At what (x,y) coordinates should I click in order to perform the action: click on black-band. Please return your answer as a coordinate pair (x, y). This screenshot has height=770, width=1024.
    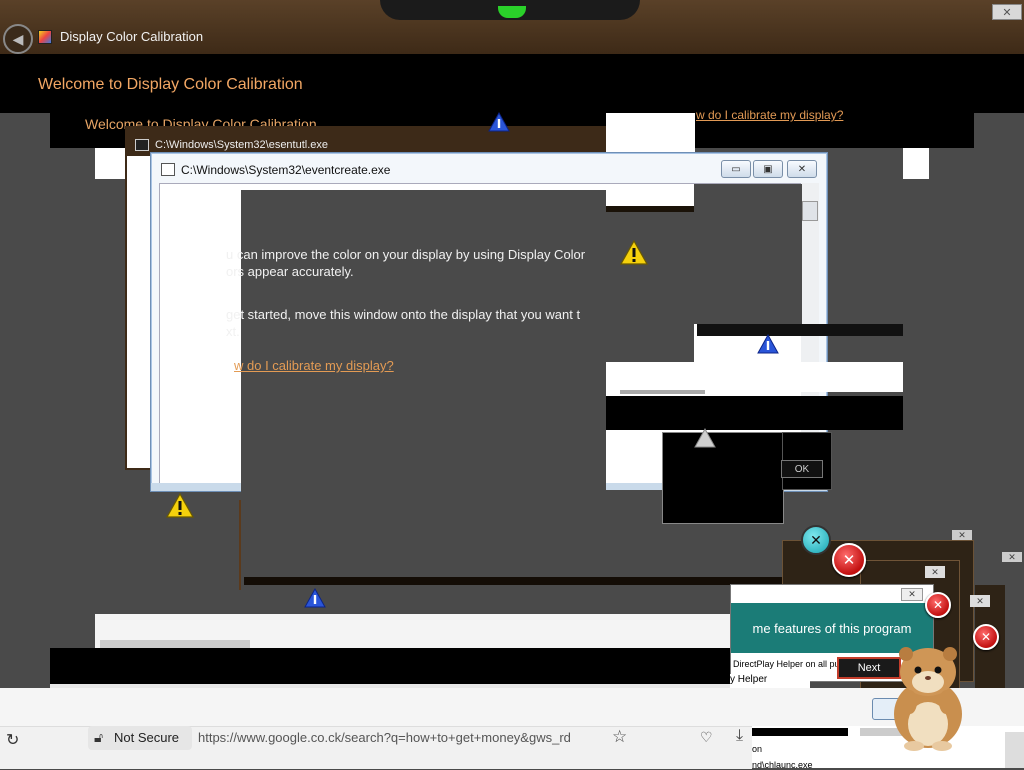
    Looking at the image, I should click on (390, 666).